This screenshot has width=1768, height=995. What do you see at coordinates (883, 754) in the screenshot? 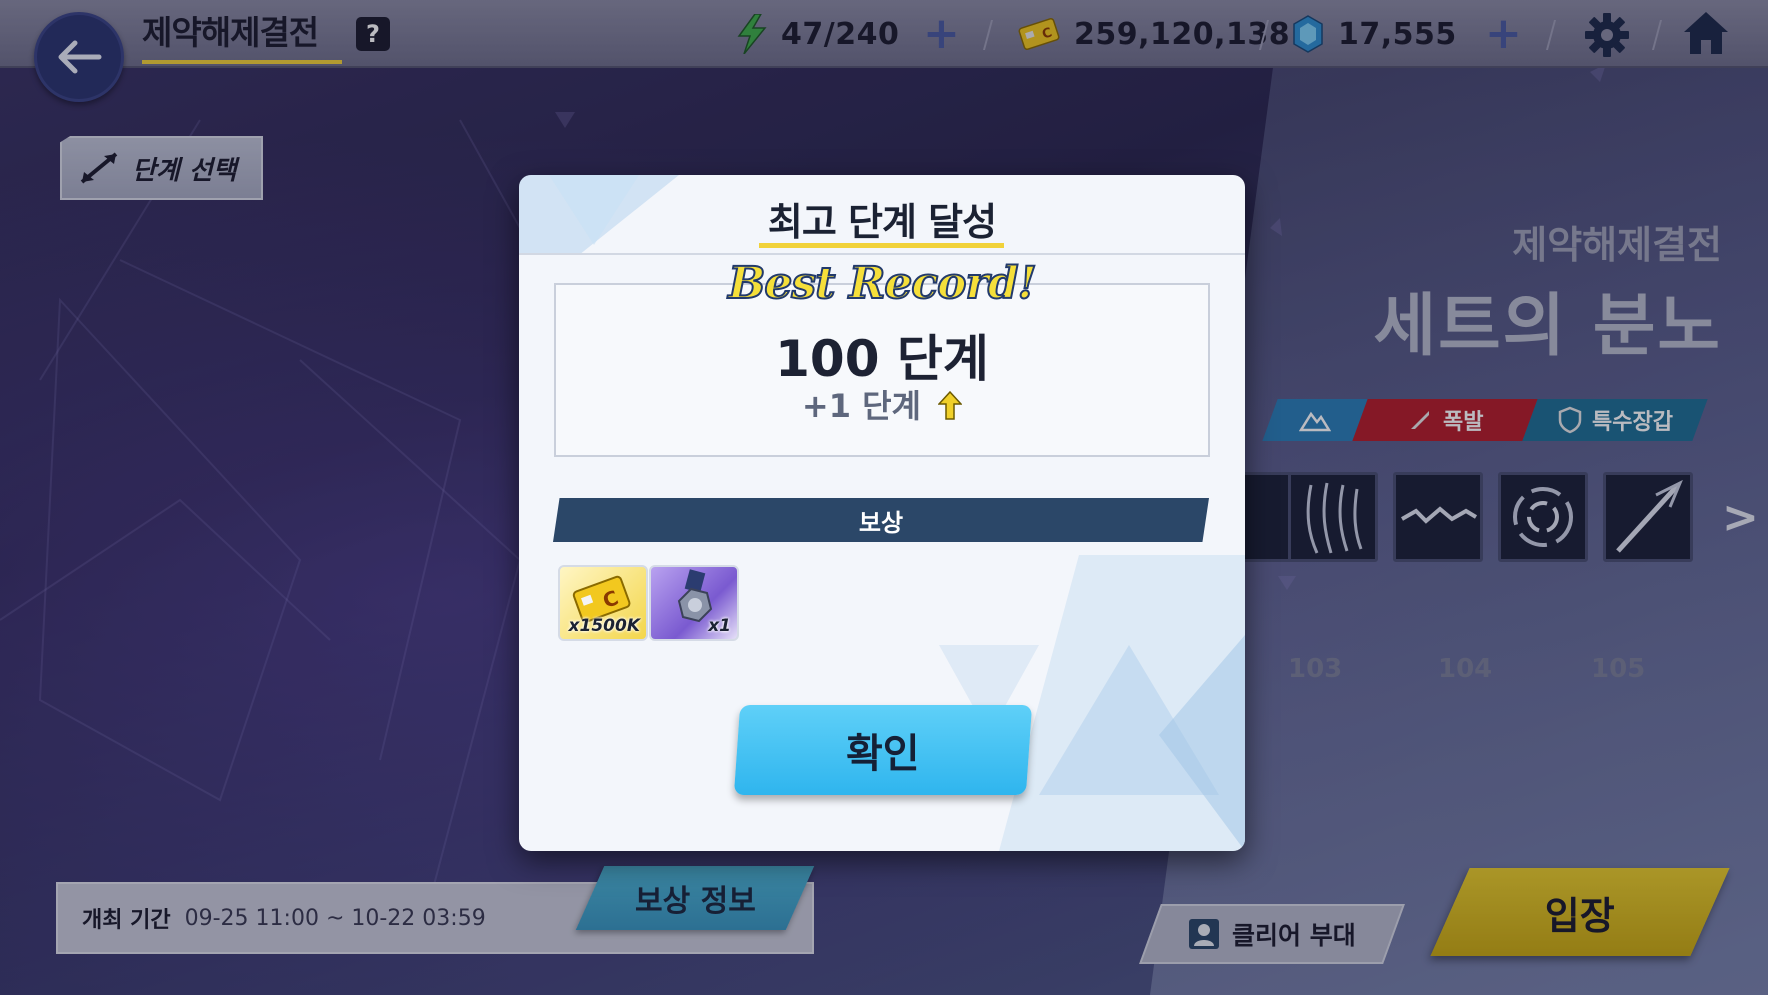
I see `confirm-label: 확인` at bounding box center [883, 754].